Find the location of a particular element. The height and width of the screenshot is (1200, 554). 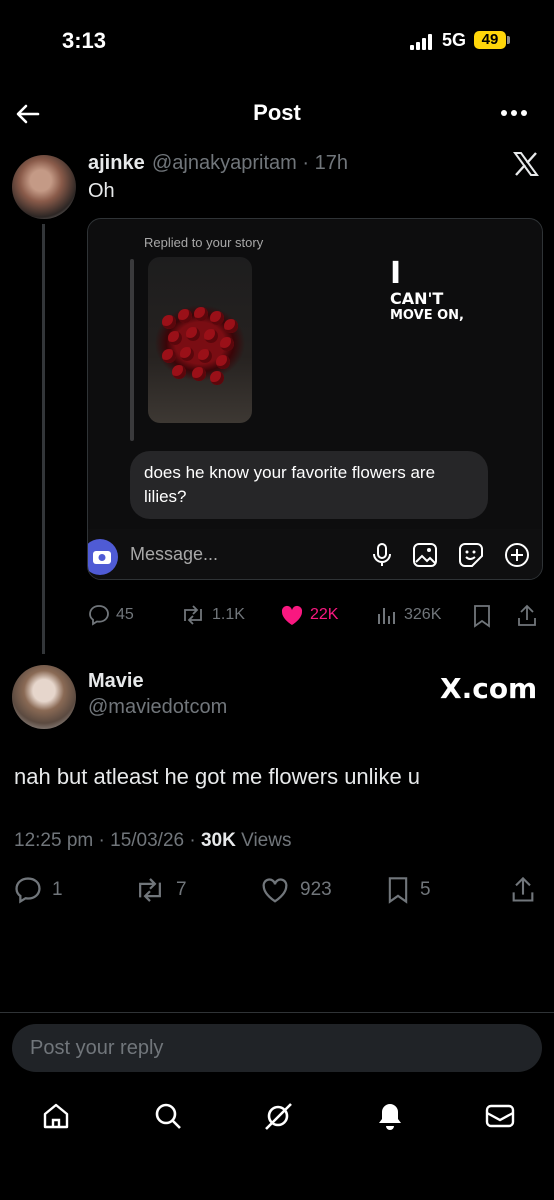

gallery-icon is located at coordinates (425, 555).